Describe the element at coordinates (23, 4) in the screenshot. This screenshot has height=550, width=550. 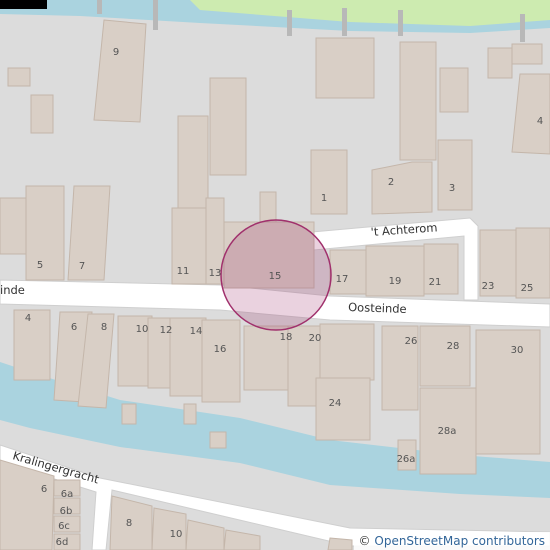
I see `corner-bar` at that location.